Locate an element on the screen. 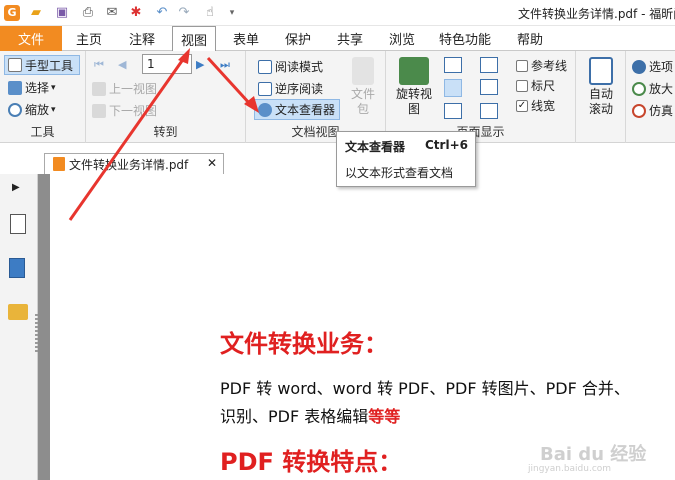  file-menu: 文件 is located at coordinates (31, 38).